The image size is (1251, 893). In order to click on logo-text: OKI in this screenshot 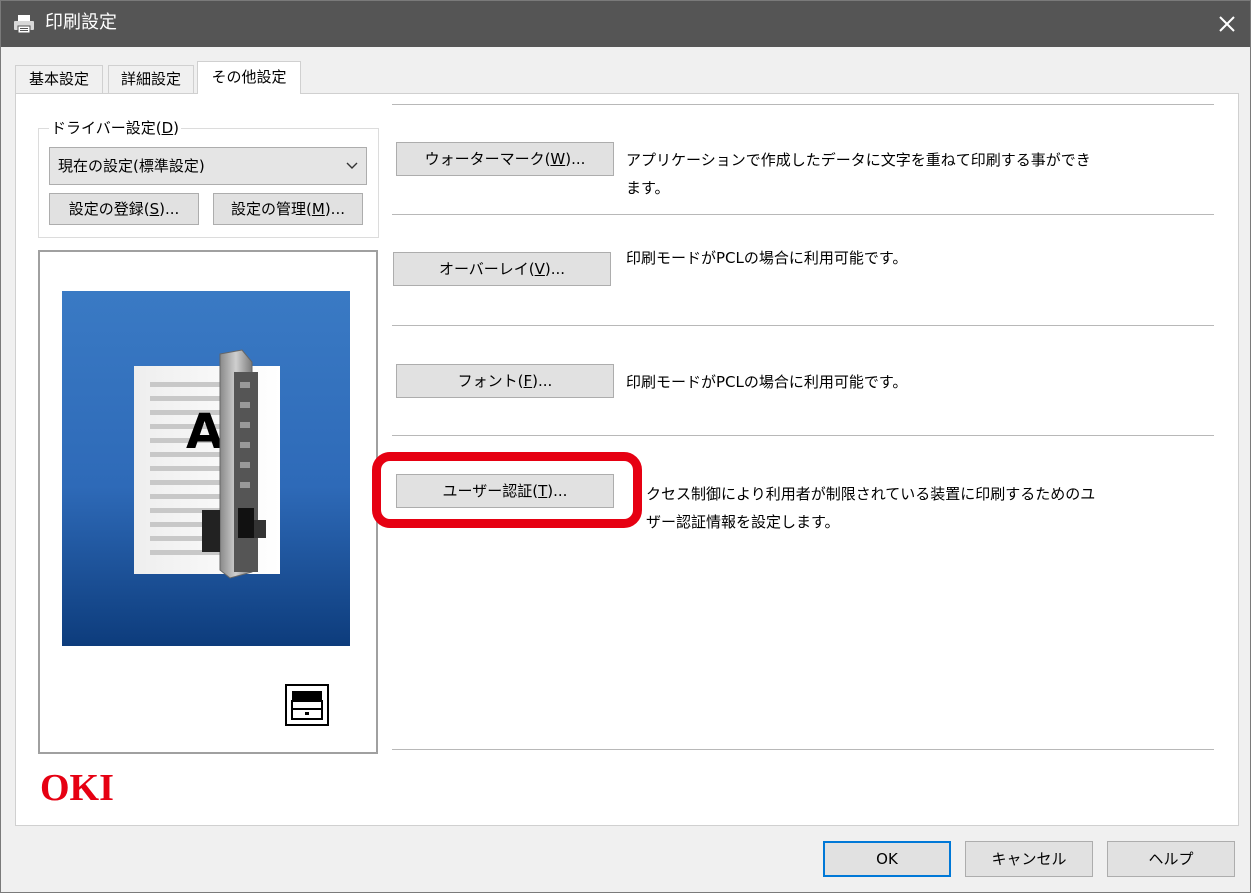, I will do `click(77, 787)`.